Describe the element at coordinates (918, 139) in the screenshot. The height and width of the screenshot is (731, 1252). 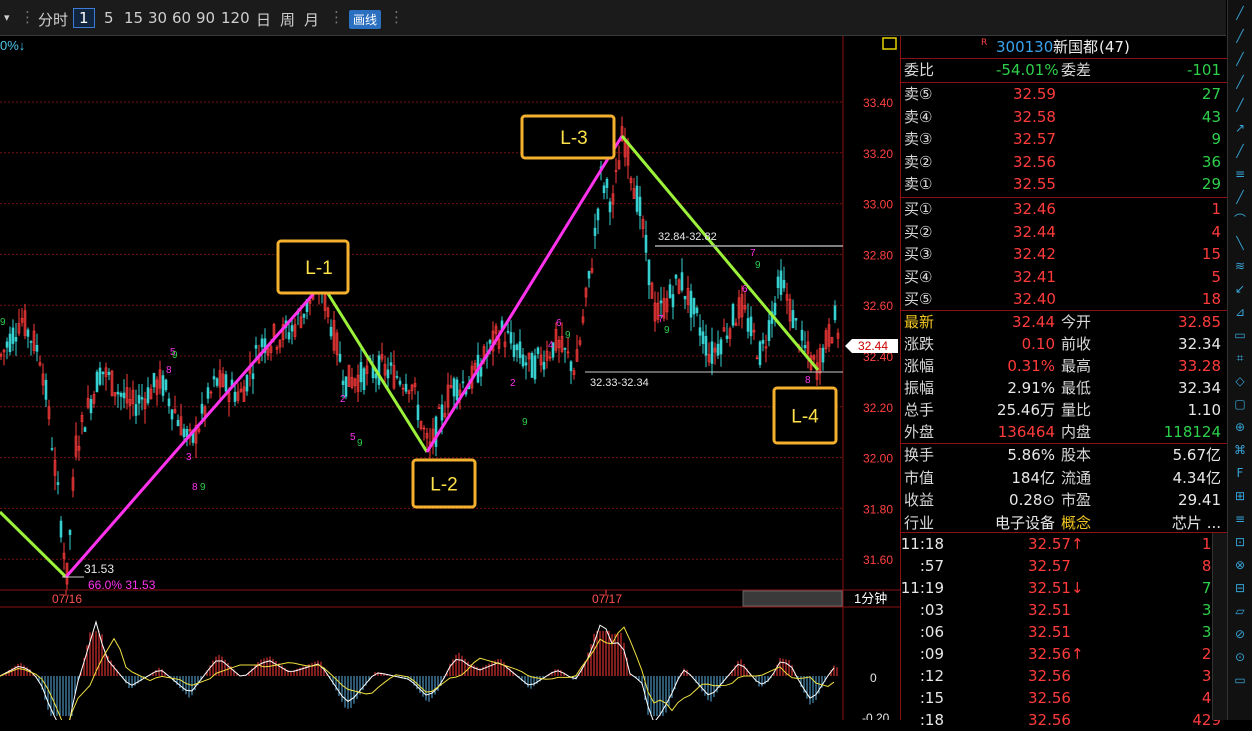
I see `ask-label: 卖③` at that location.